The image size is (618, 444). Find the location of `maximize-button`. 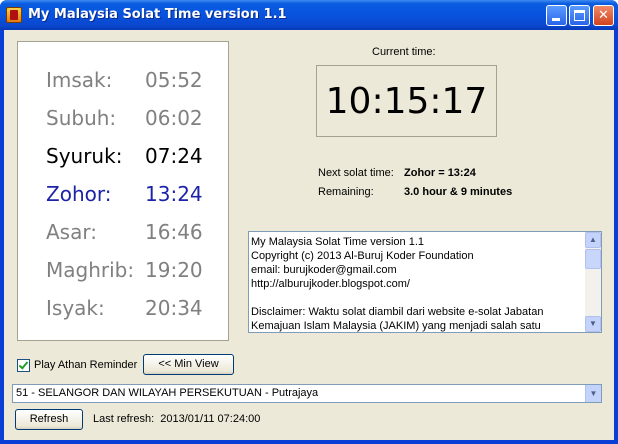

maximize-button is located at coordinates (579, 15).